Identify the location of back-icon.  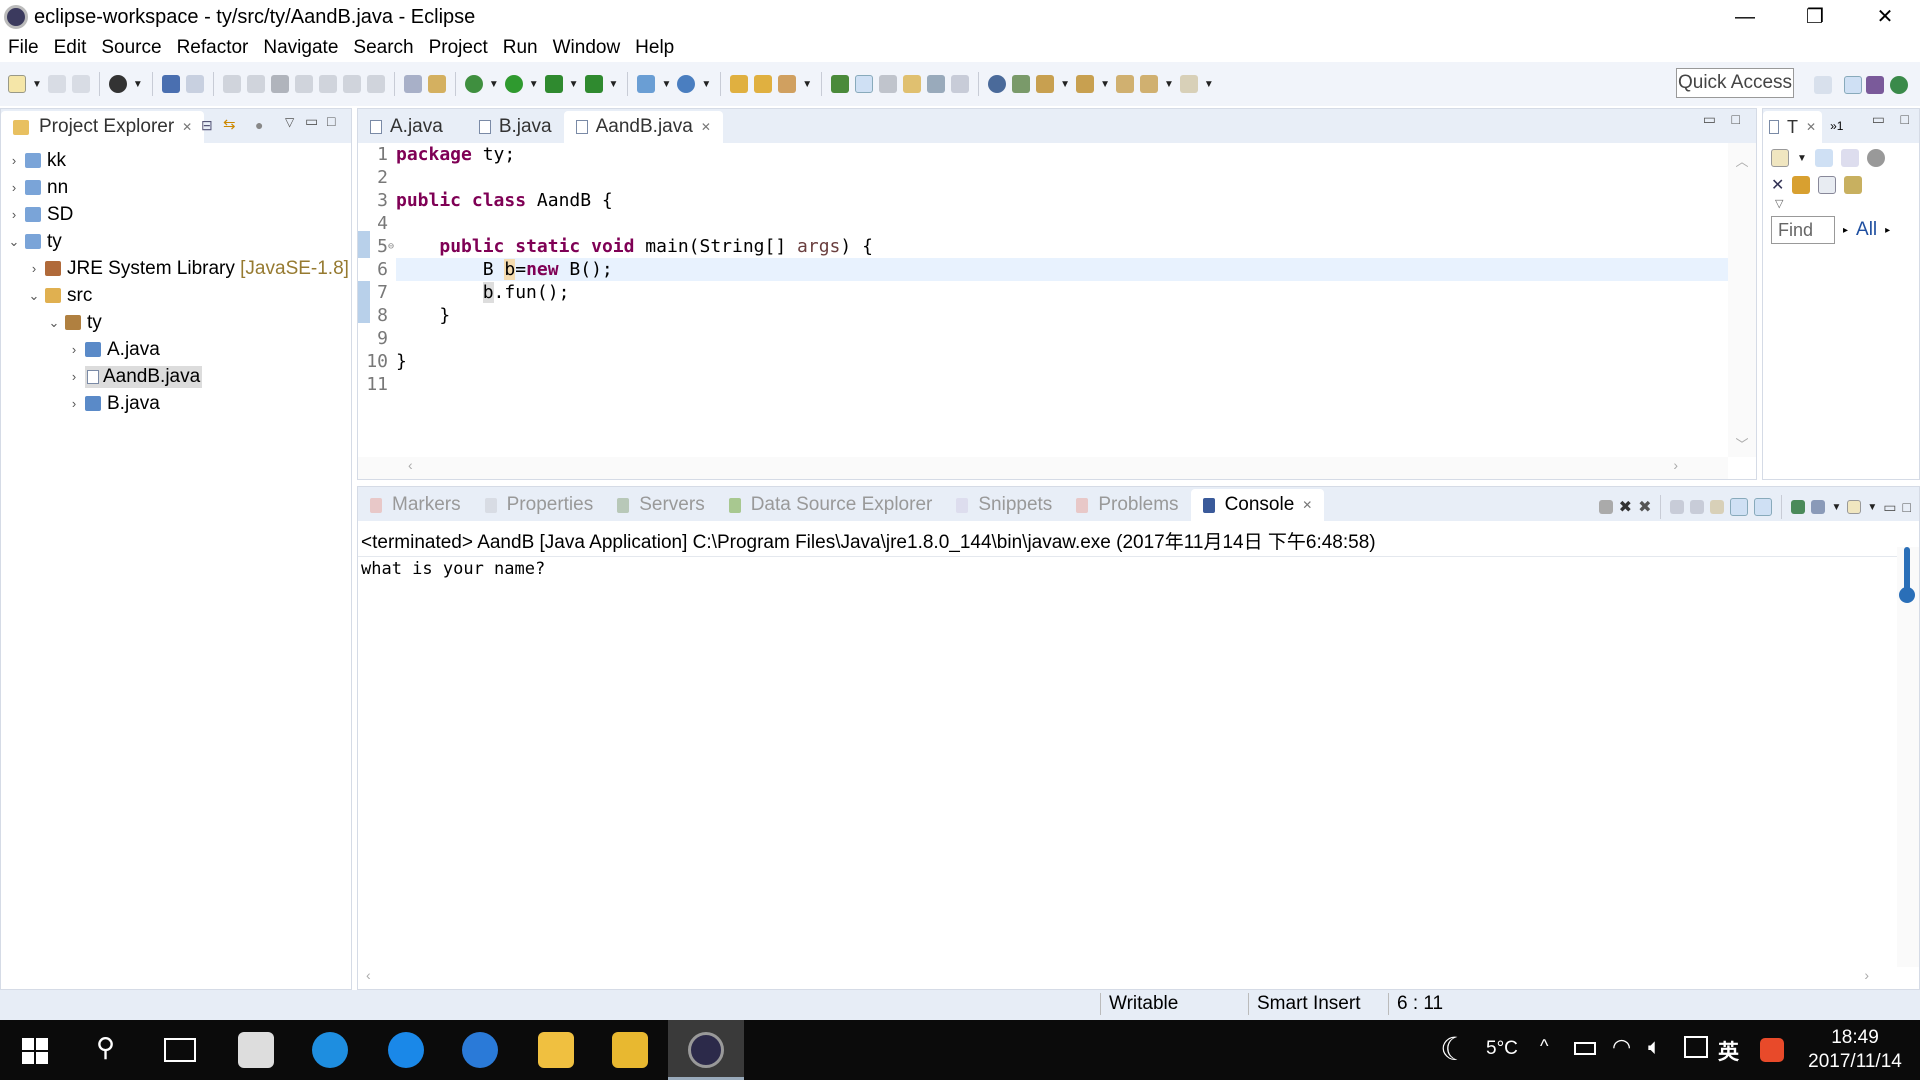
(1148, 84).